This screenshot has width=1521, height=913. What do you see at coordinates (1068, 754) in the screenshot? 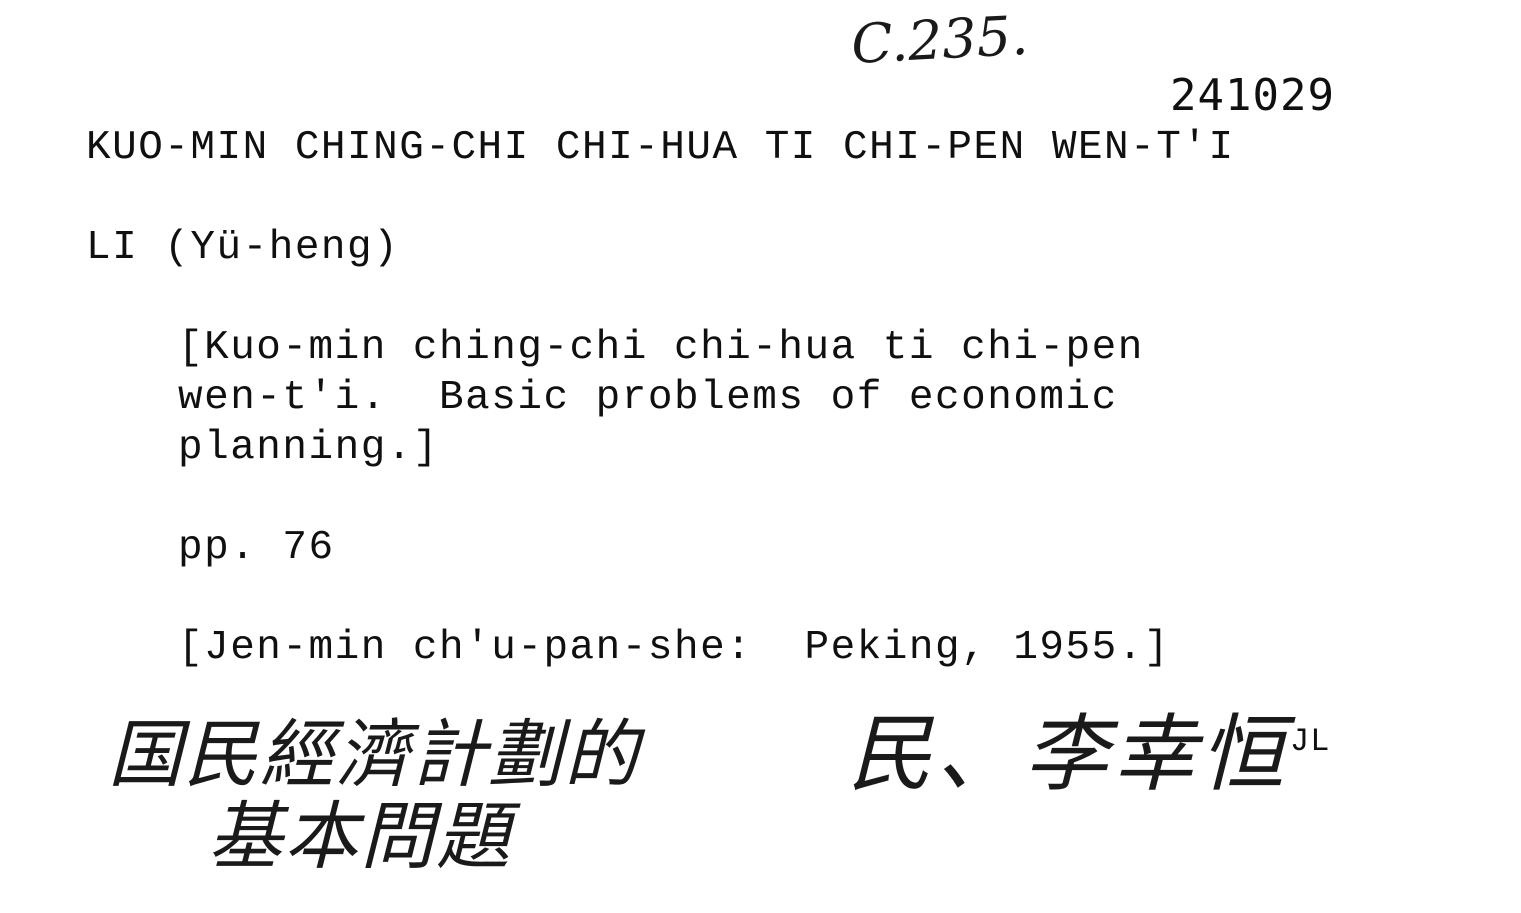
I see `handwritten-chinese-author: 民、李幸恒` at bounding box center [1068, 754].